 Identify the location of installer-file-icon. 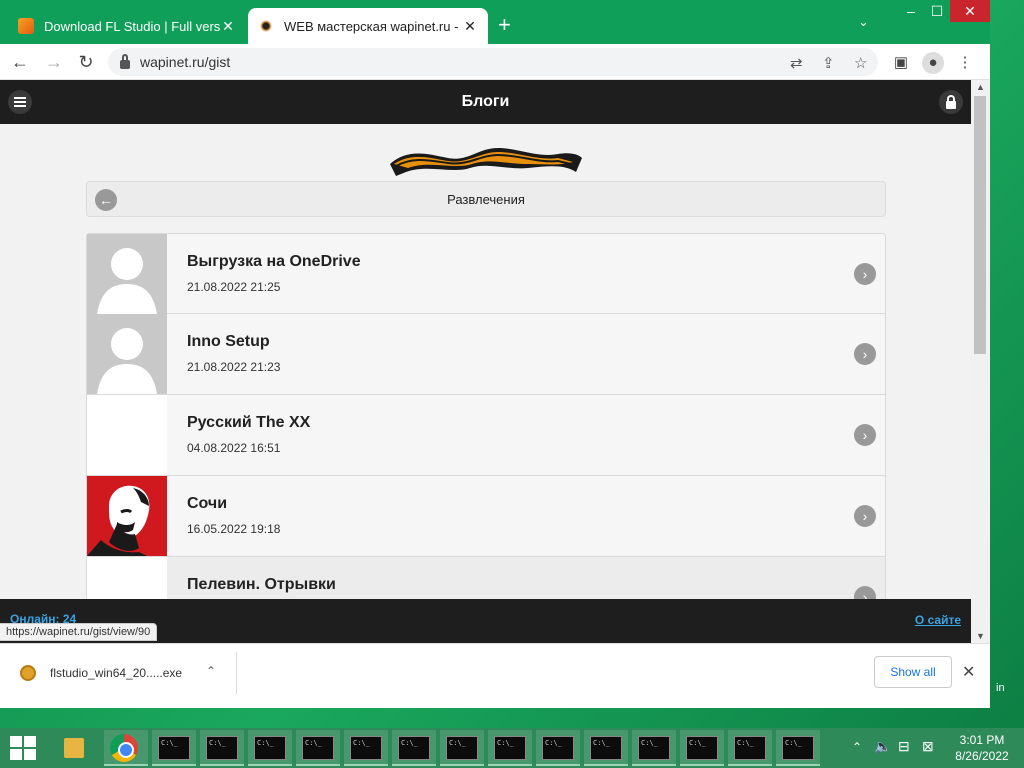
(28, 673).